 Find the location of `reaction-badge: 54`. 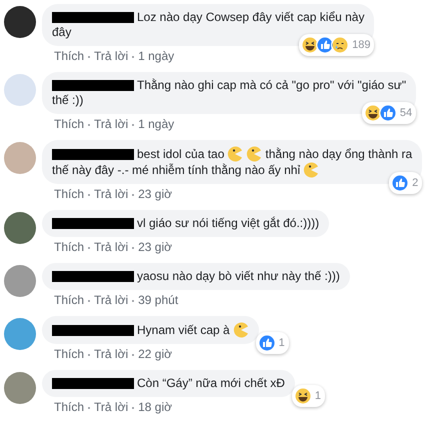

reaction-badge: 54 is located at coordinates (389, 113).